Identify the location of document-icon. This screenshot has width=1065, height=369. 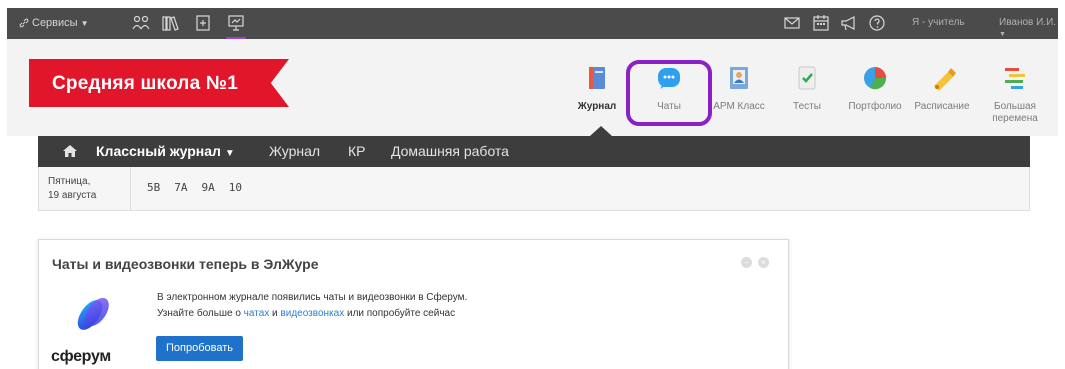
(203, 23).